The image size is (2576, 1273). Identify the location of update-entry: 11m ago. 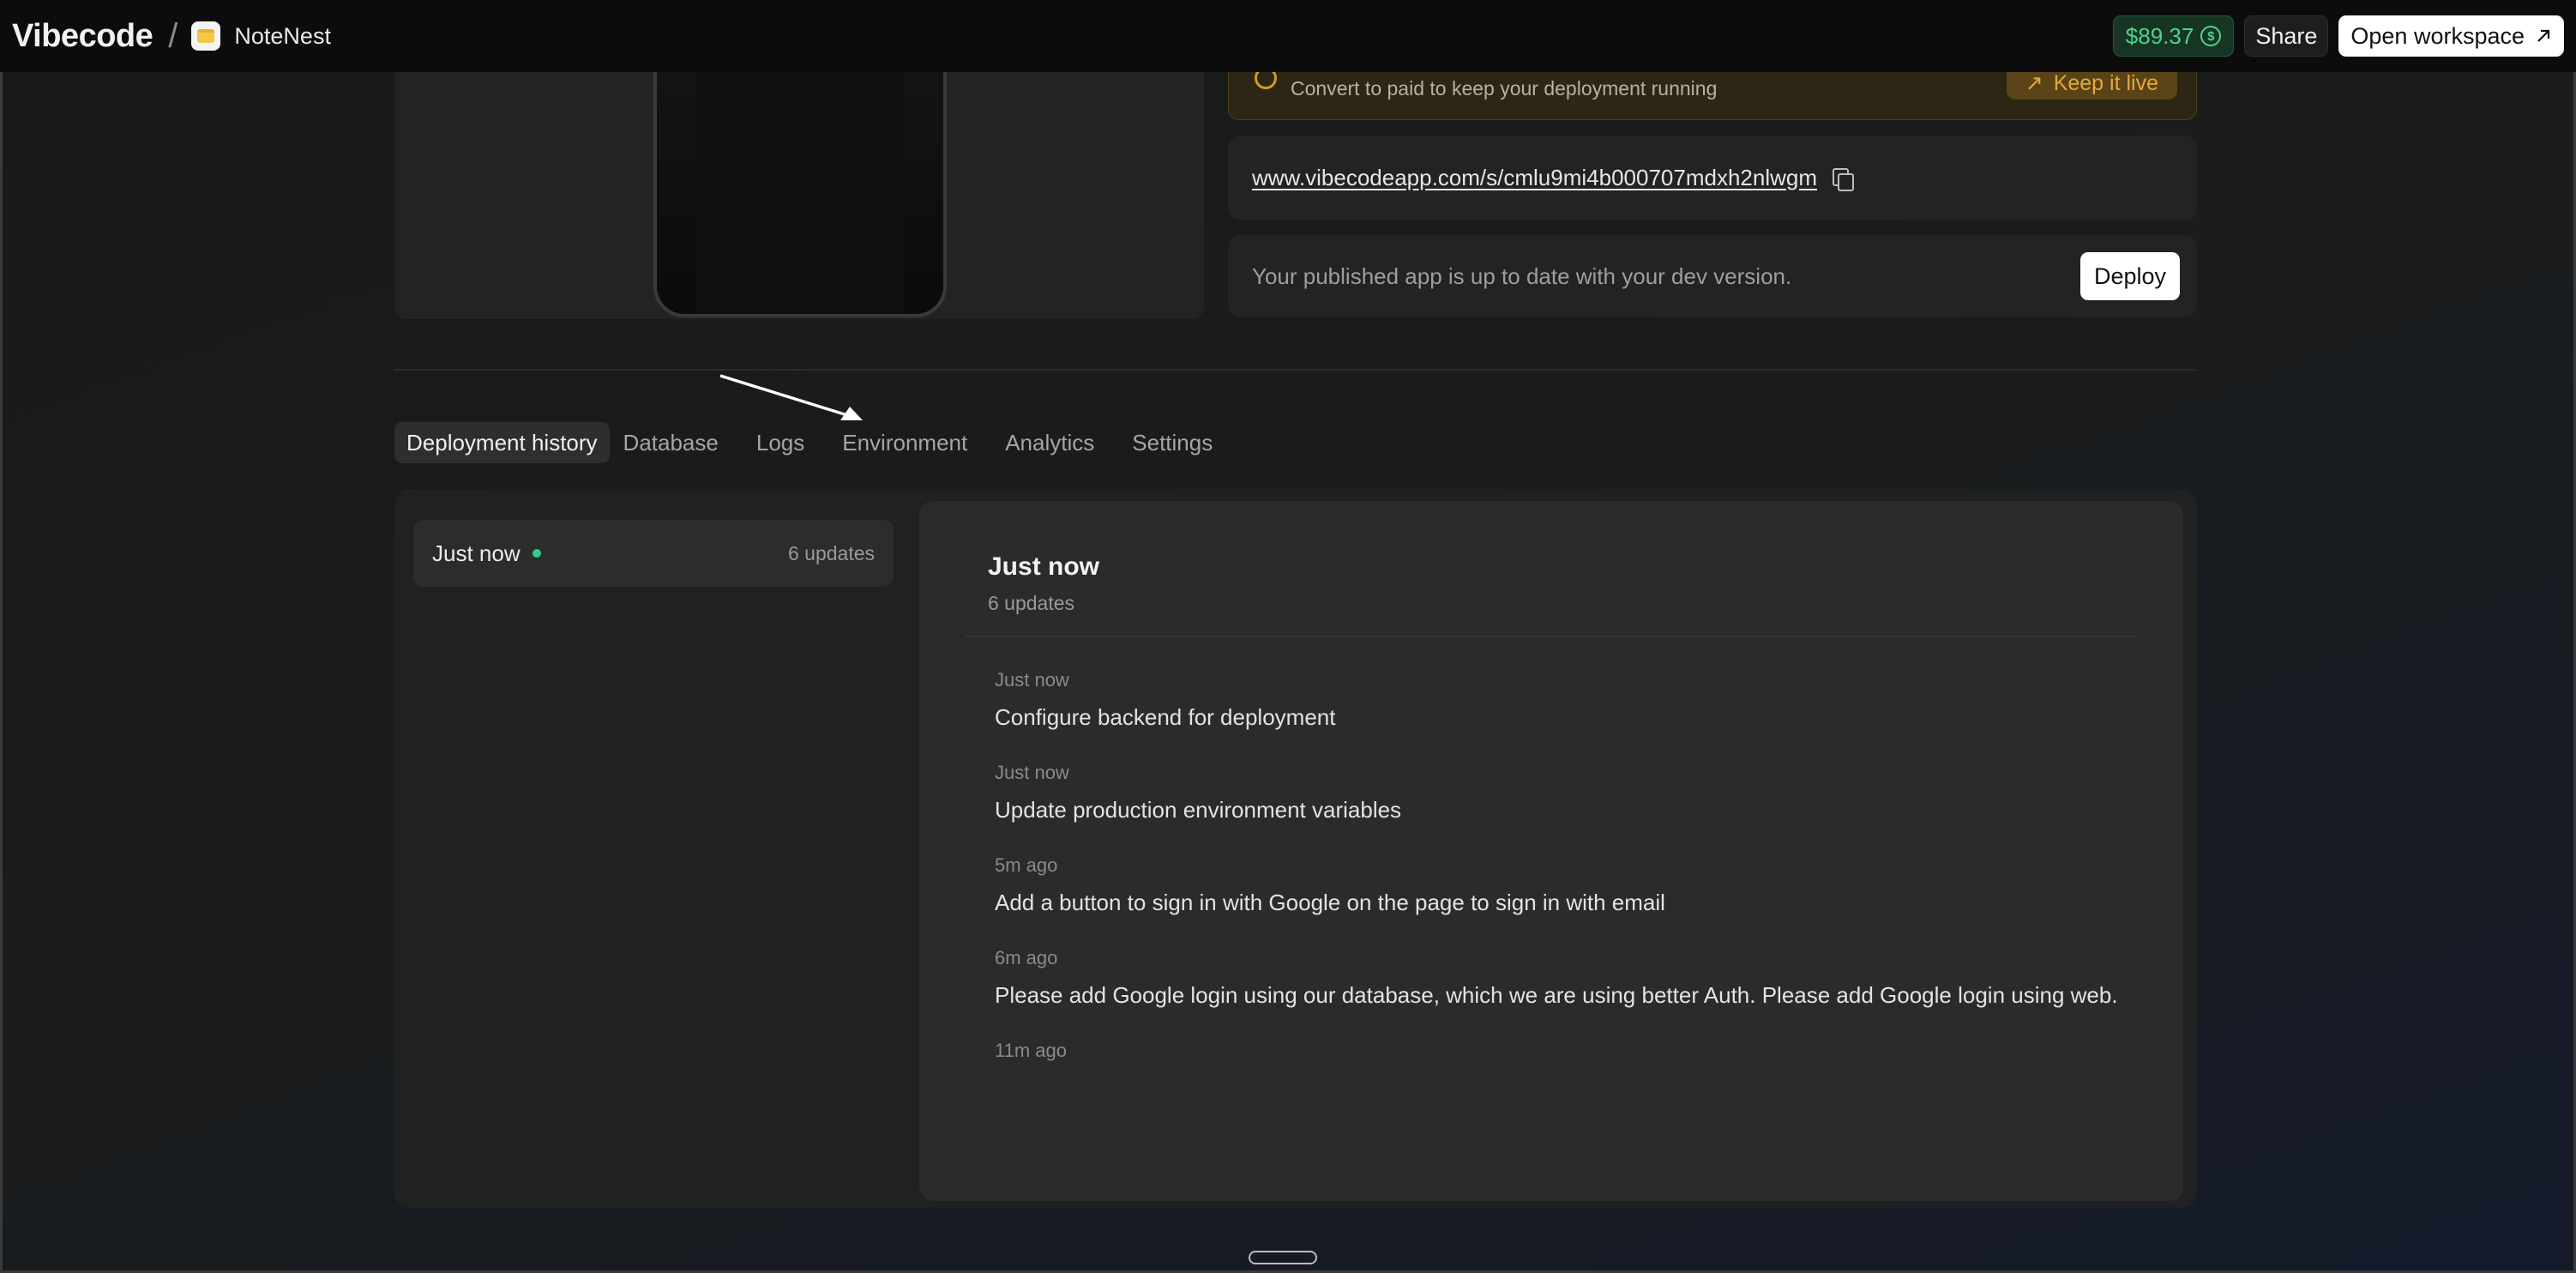
(1561, 1051).